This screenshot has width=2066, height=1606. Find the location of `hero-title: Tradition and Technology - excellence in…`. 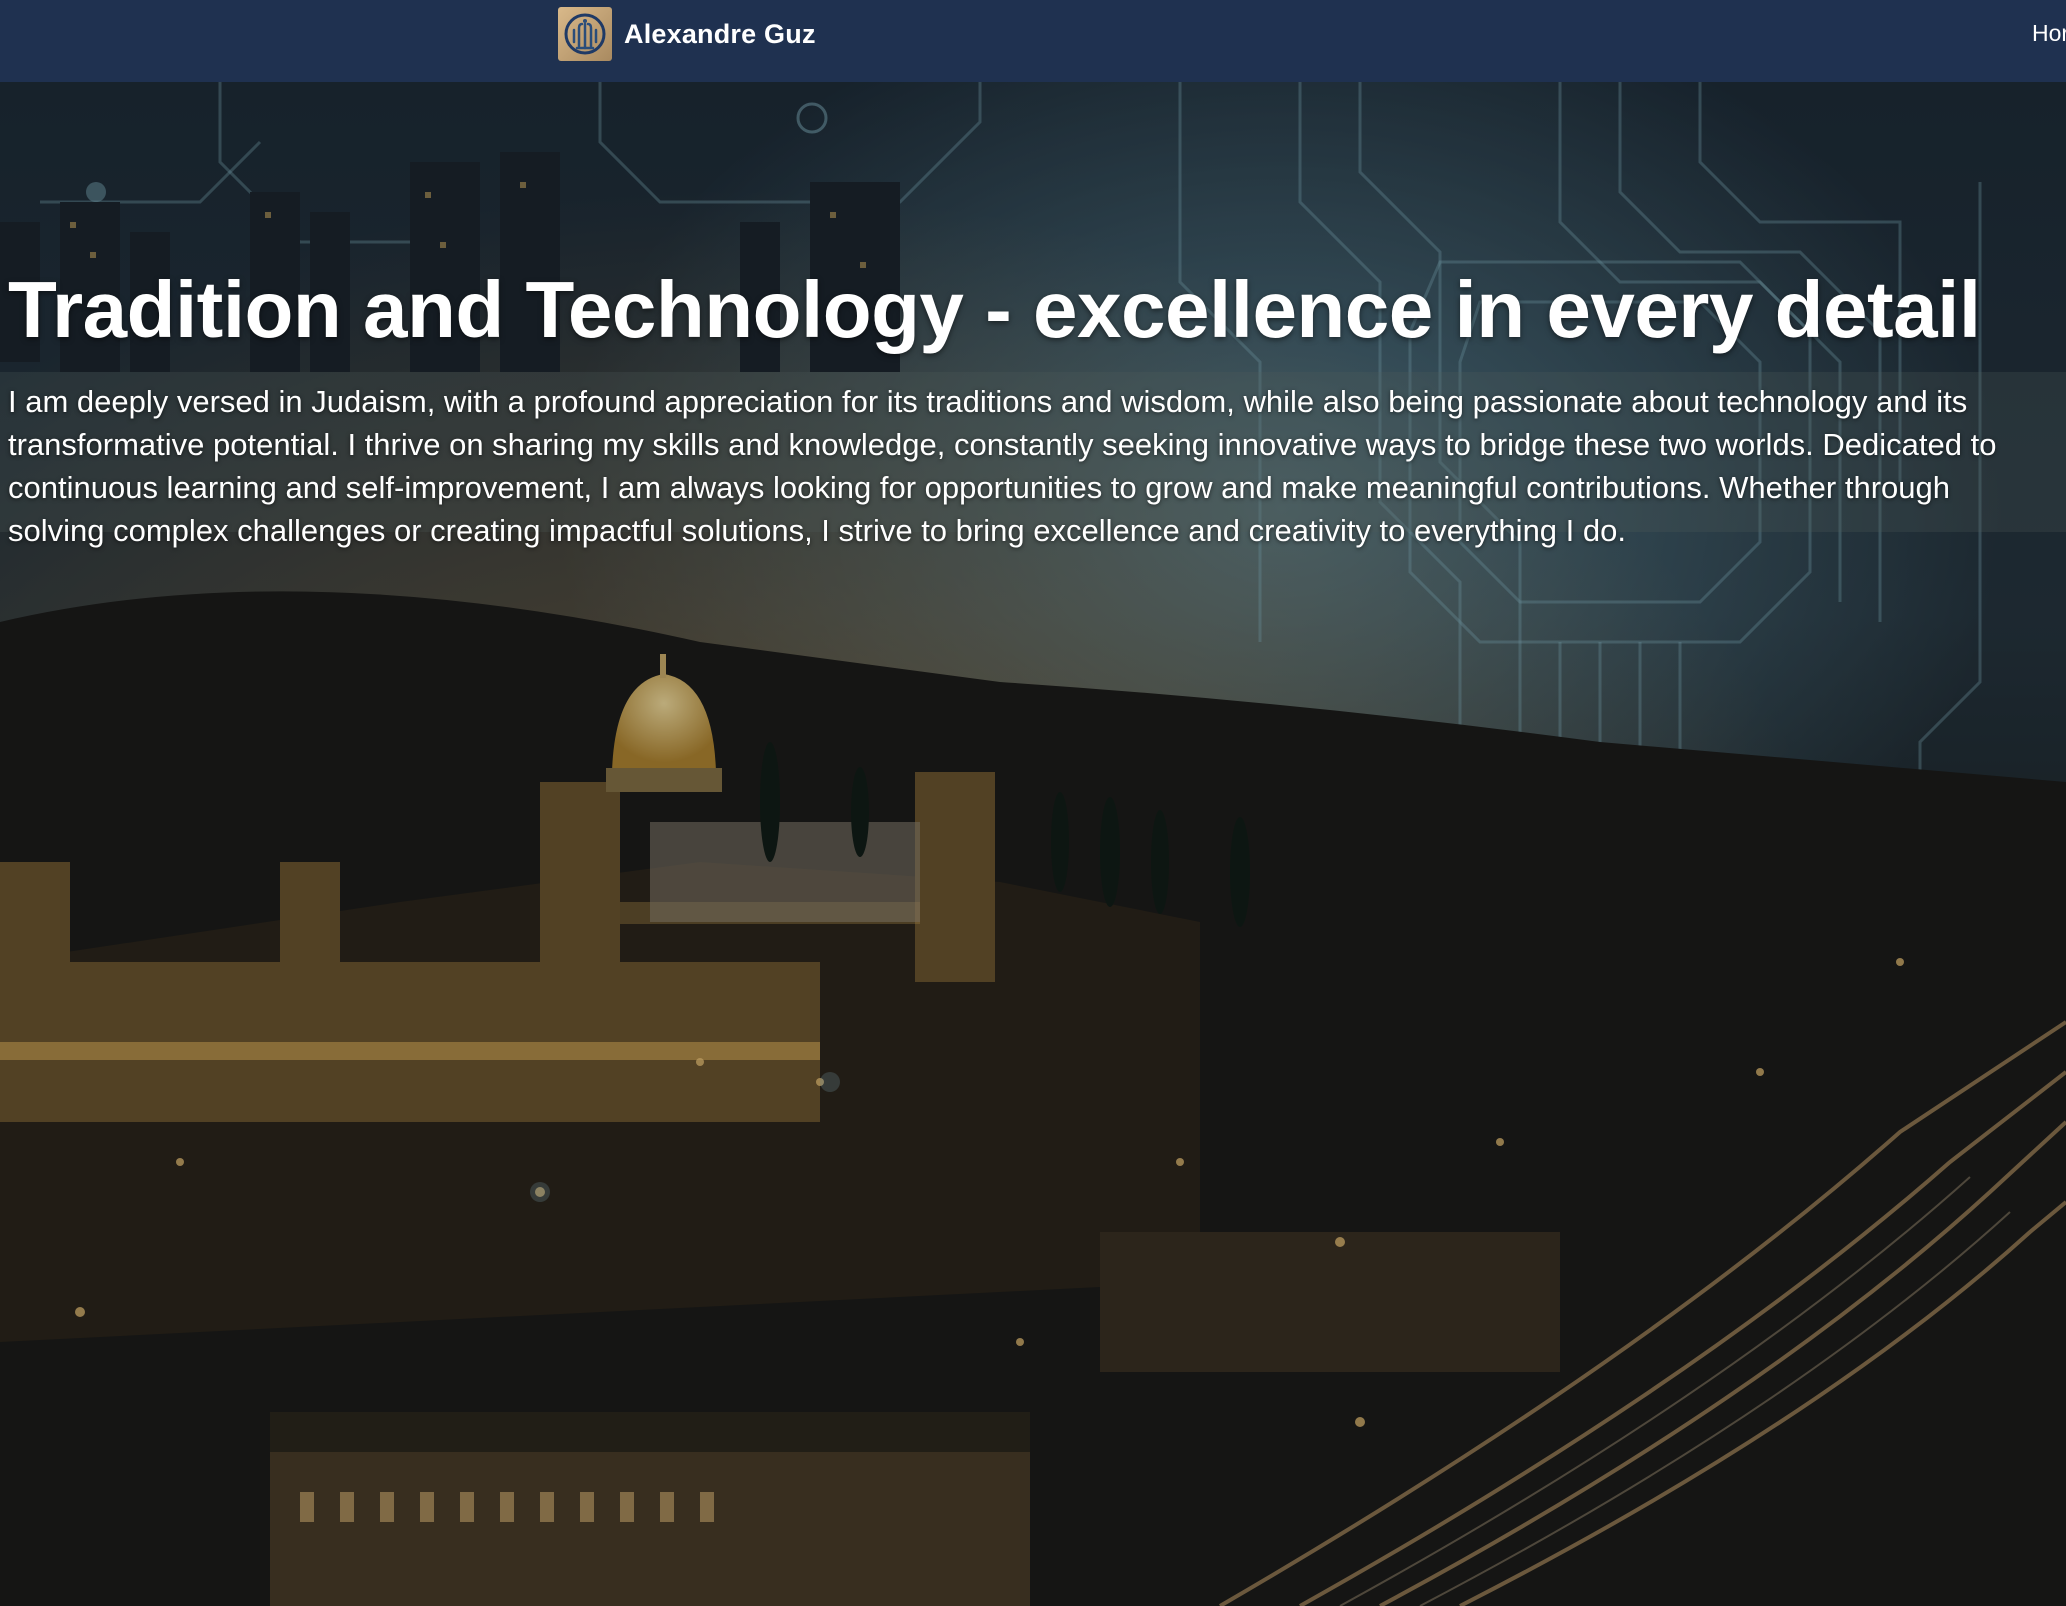

hero-title: Tradition and Technology - excellence in… is located at coordinates (994, 309).